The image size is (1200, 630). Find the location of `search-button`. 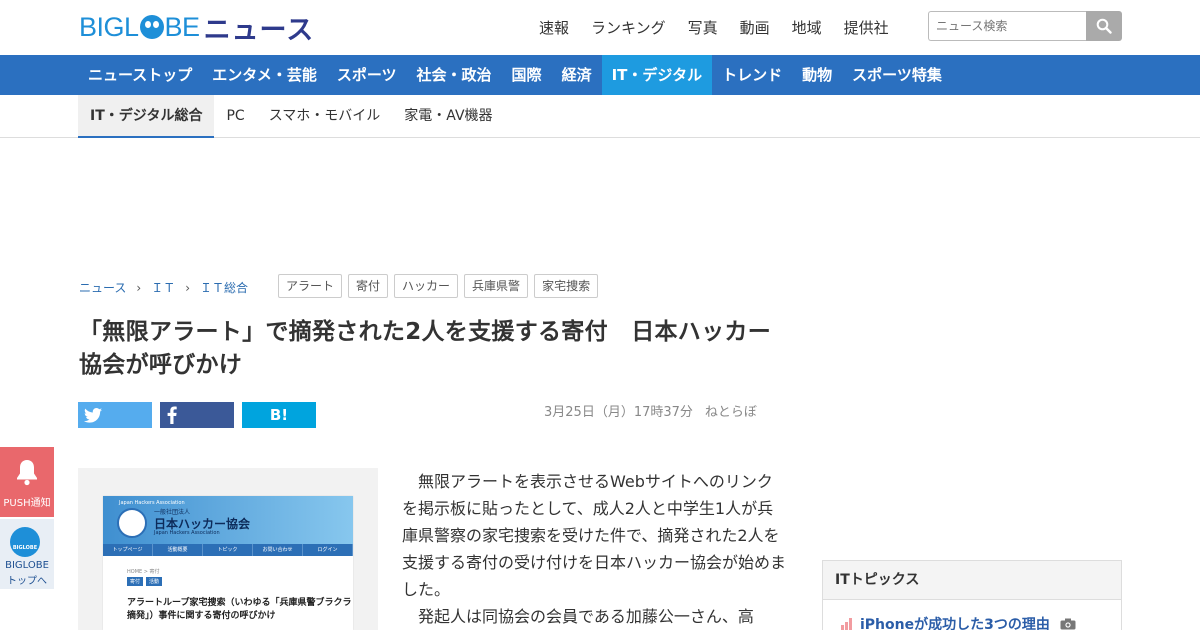

search-button is located at coordinates (1104, 26).